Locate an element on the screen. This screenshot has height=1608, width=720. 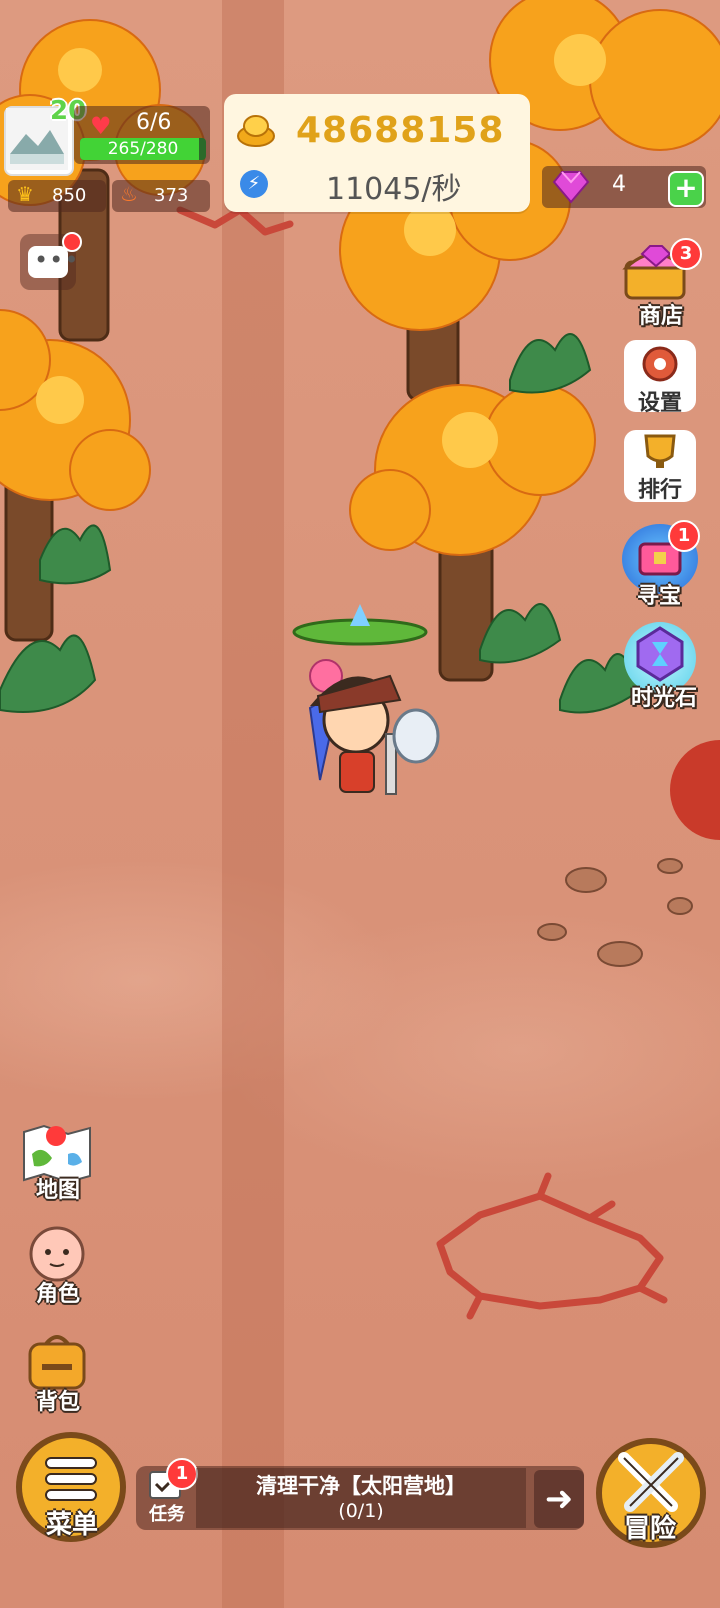
chat-notification-dot is located at coordinates (72, 242).